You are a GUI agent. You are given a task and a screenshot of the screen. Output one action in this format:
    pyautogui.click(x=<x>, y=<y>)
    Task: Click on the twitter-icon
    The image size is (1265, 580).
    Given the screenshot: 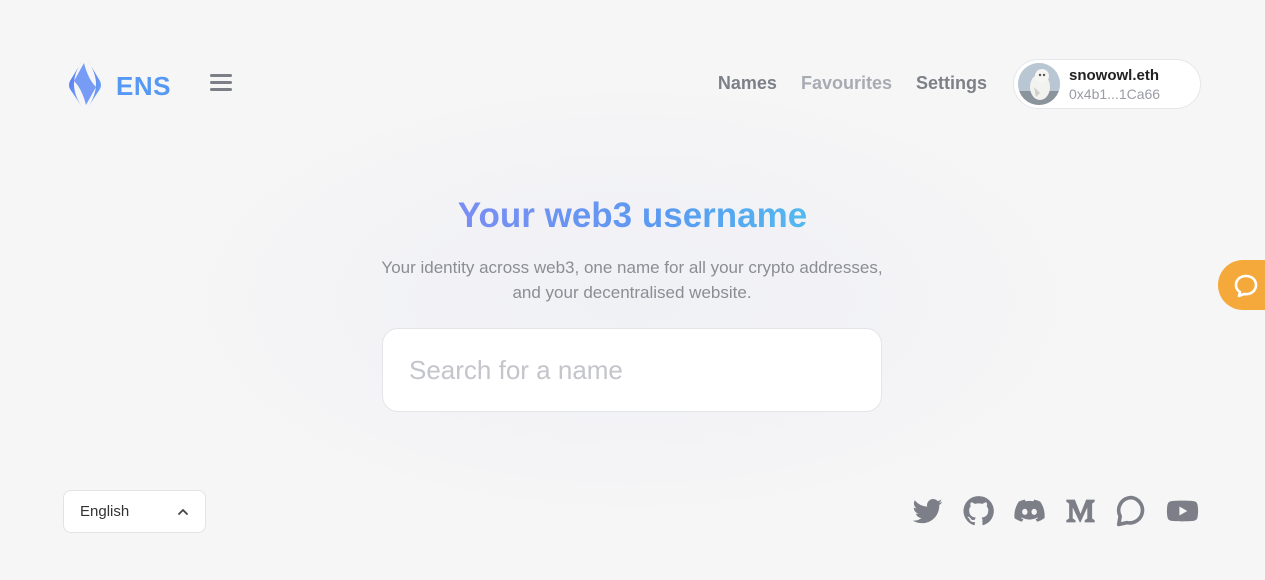 What is the action you would take?
    pyautogui.click(x=927, y=511)
    